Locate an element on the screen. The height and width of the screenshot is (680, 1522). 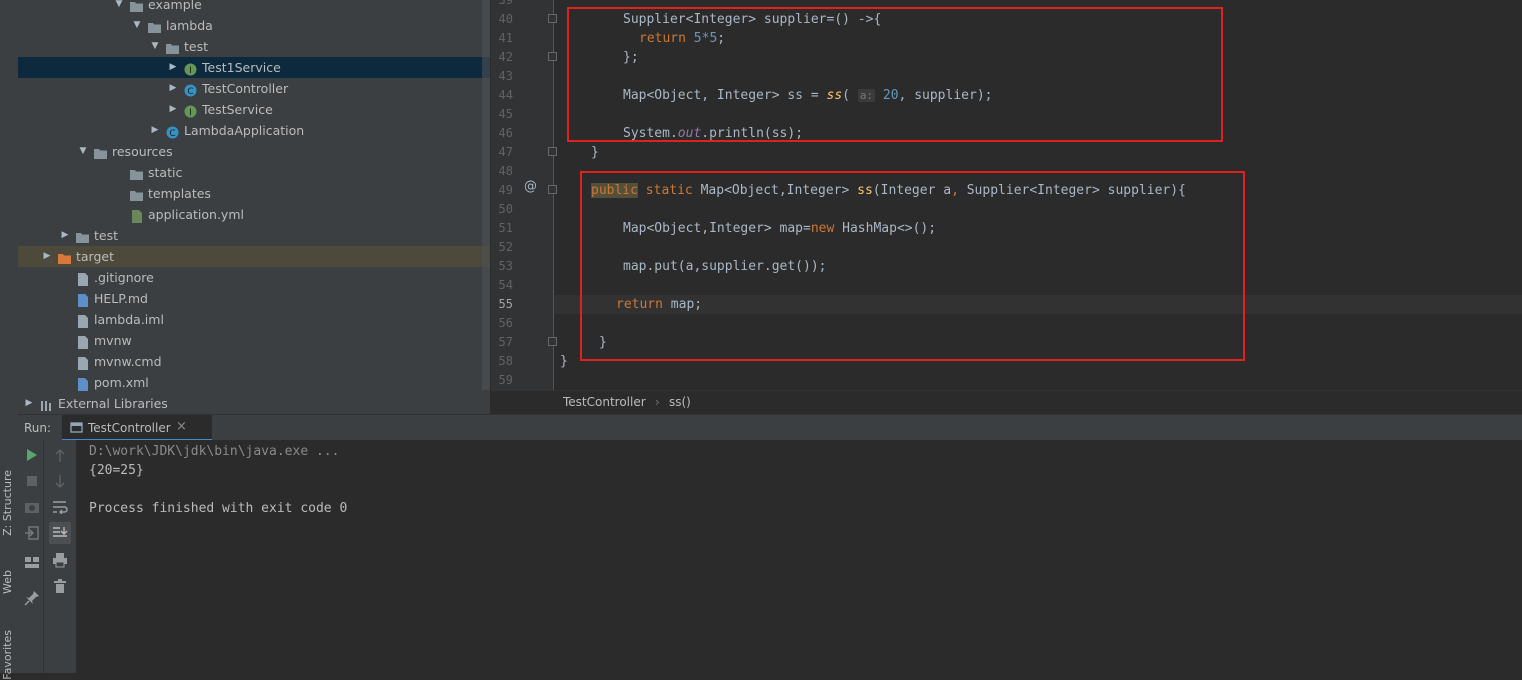
run-label: Run: is located at coordinates (38, 428).